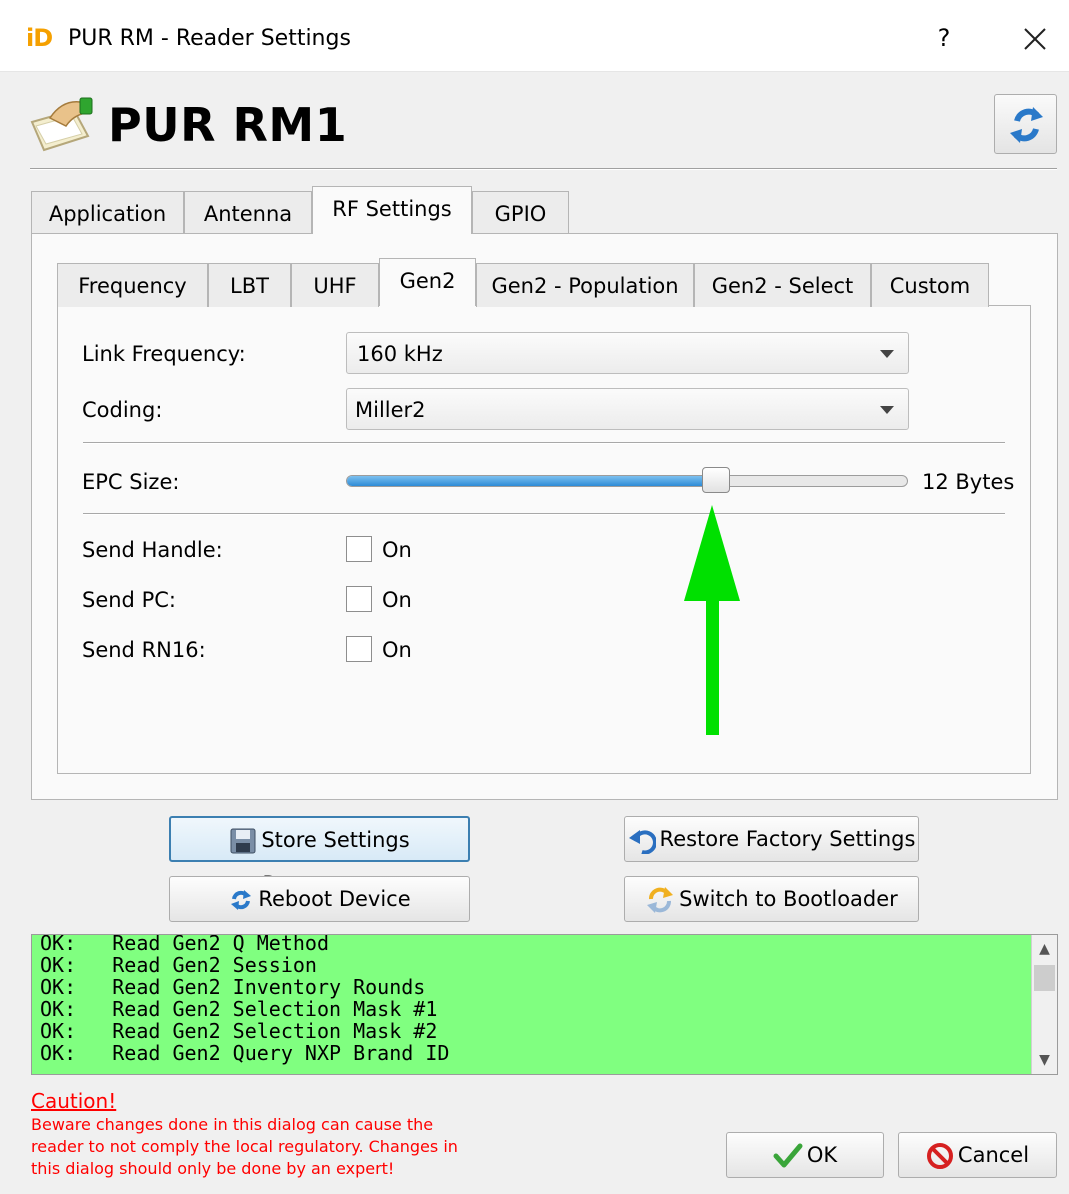  I want to click on caution-title: Caution!, so click(74, 1101).